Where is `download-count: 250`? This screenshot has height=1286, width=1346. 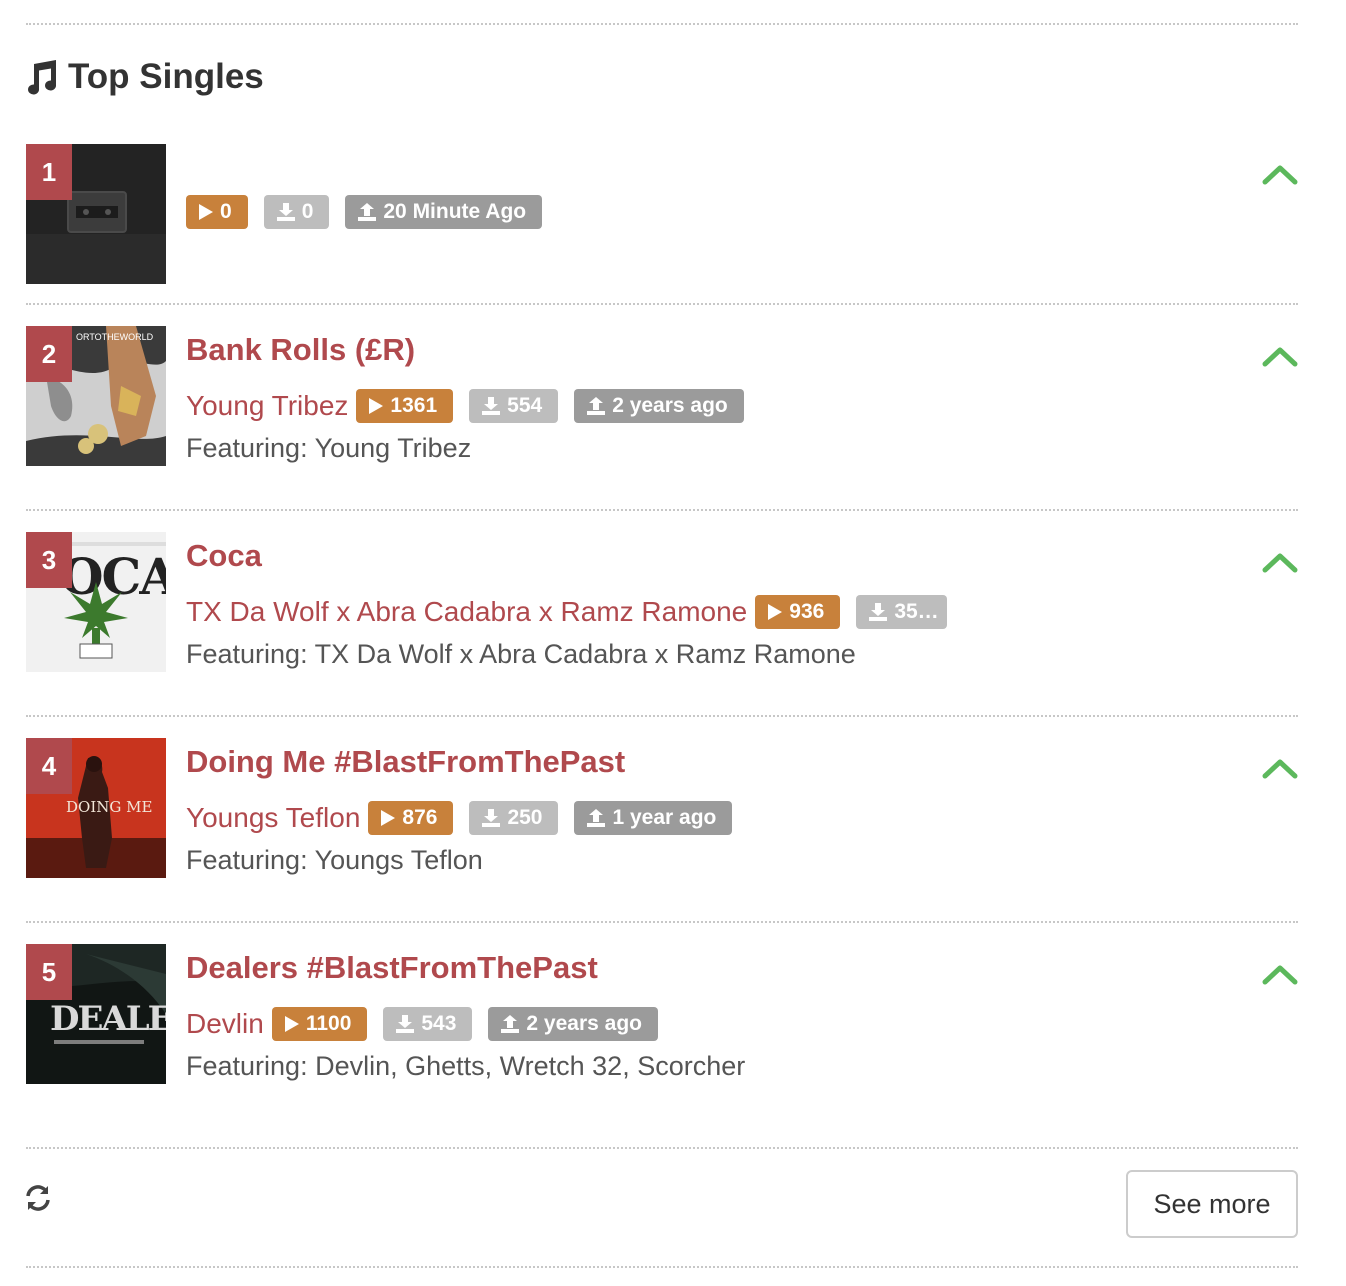
download-count: 250 is located at coordinates (525, 817).